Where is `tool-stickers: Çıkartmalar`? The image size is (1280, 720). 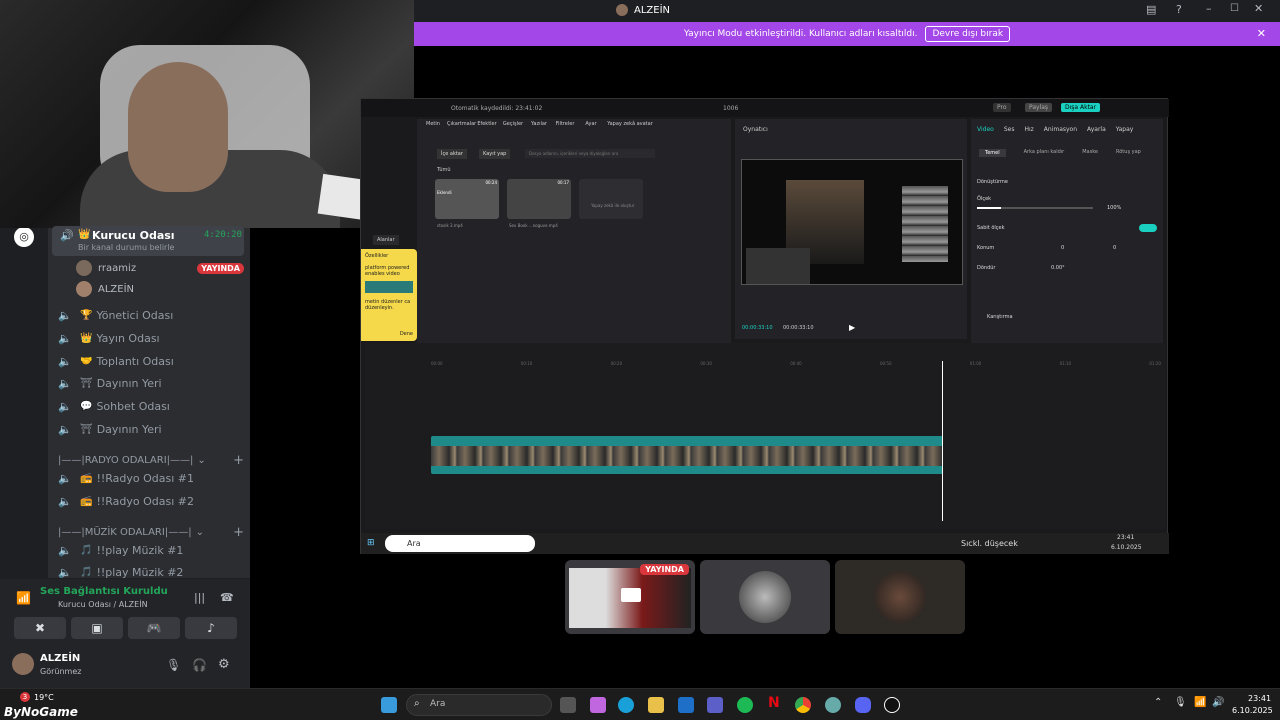 tool-stickers: Çıkartmalar is located at coordinates (461, 124).